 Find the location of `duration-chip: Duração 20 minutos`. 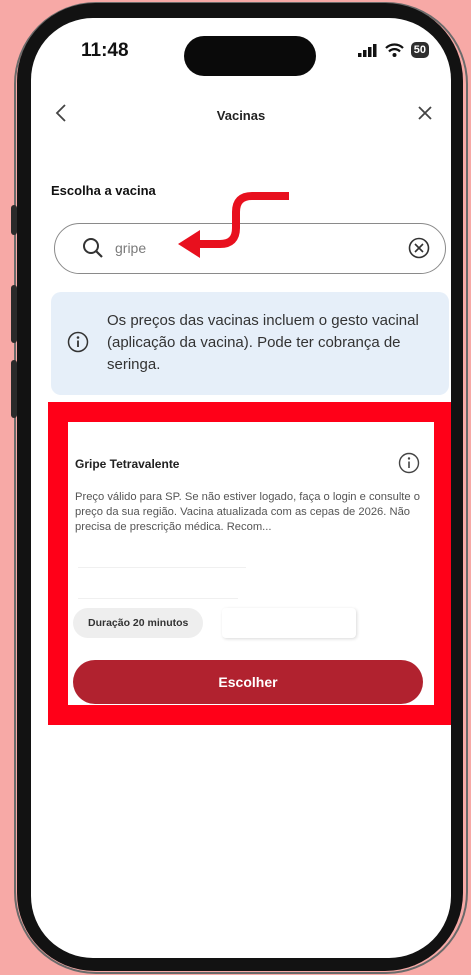

duration-chip: Duração 20 minutos is located at coordinates (138, 623).